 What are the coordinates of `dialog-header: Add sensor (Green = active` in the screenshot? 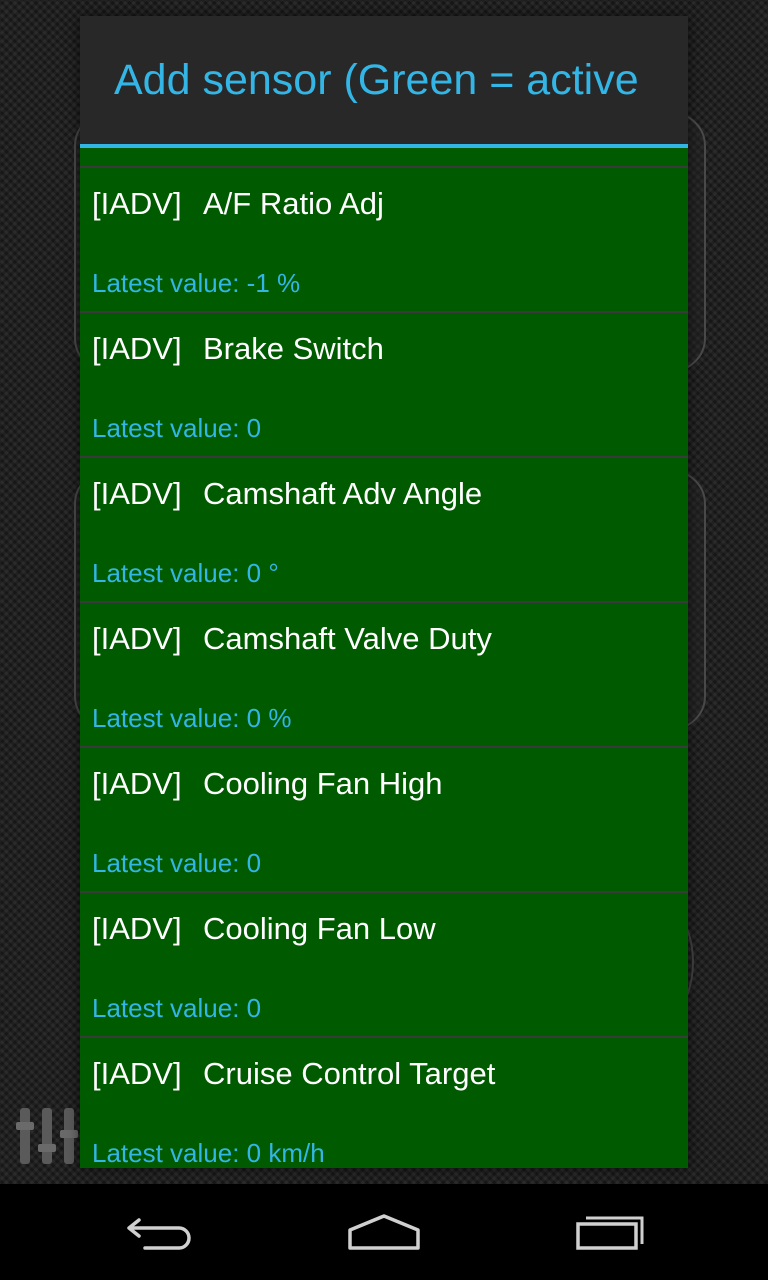 It's located at (384, 82).